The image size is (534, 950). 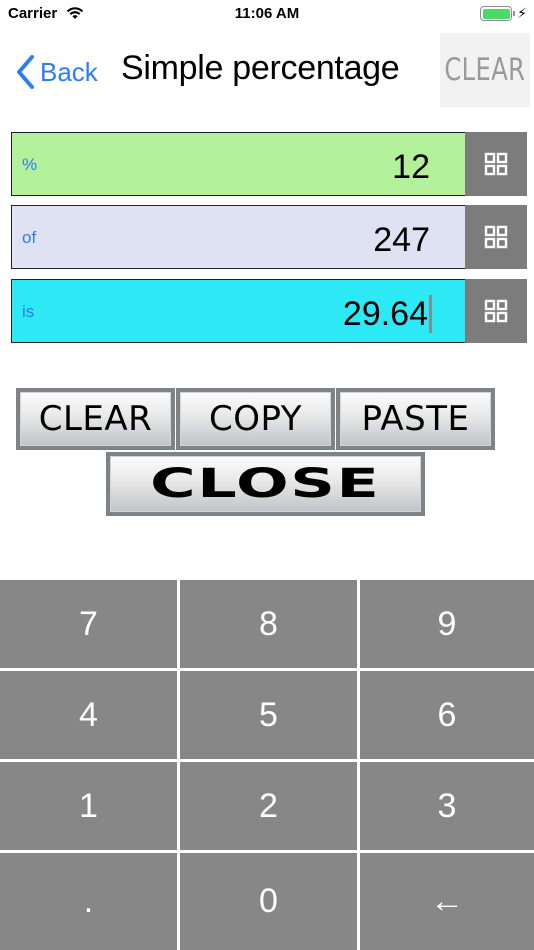 I want to click on key-5: 5, so click(x=268, y=715).